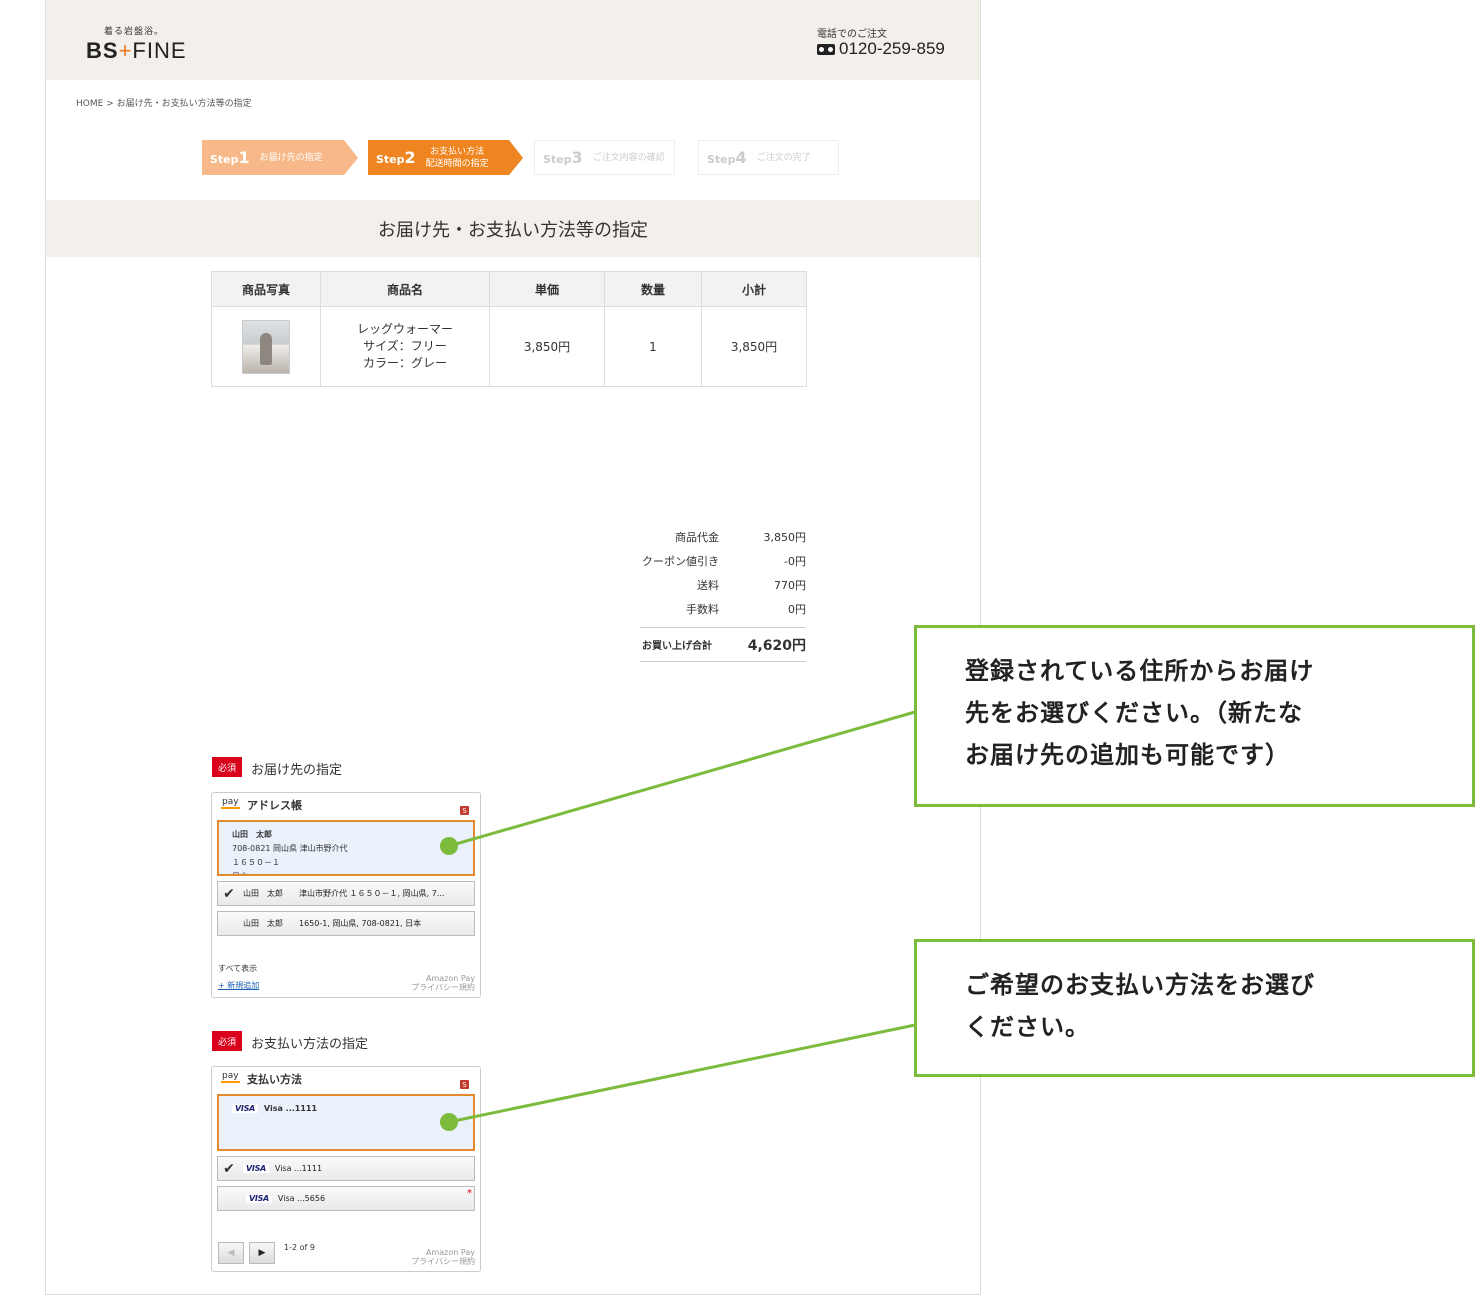 The image size is (1475, 1297). I want to click on callout-line-payment, so click(682, 1073).